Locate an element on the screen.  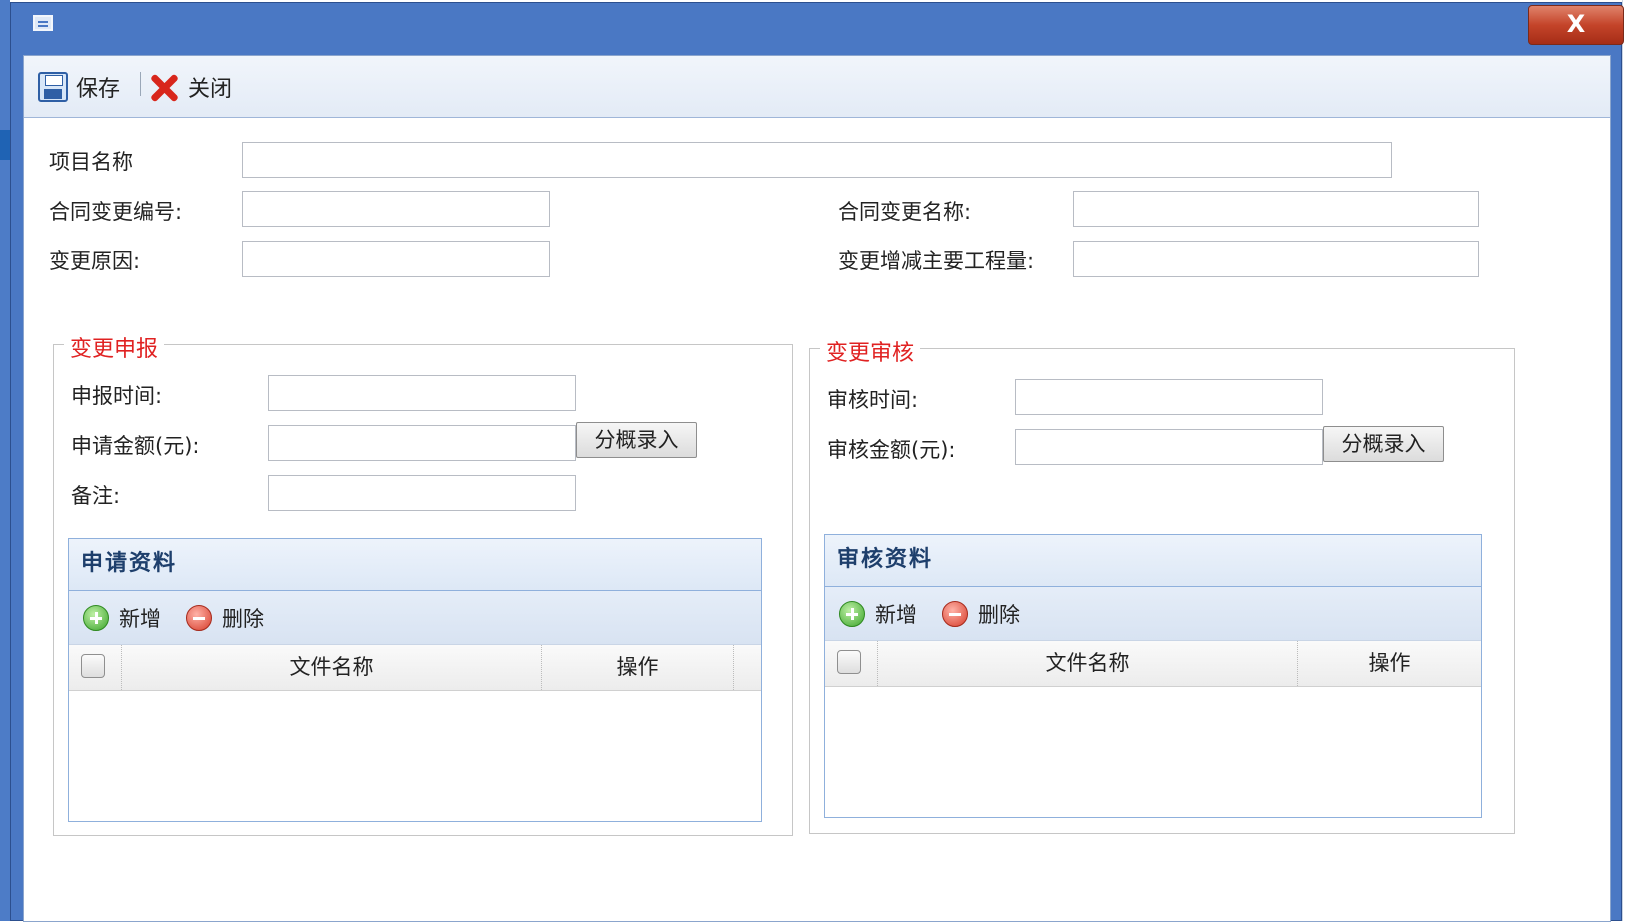
review-docs-panel: 审核资料 新增 删除 文件名称 操作 is located at coordinates (1153, 676).